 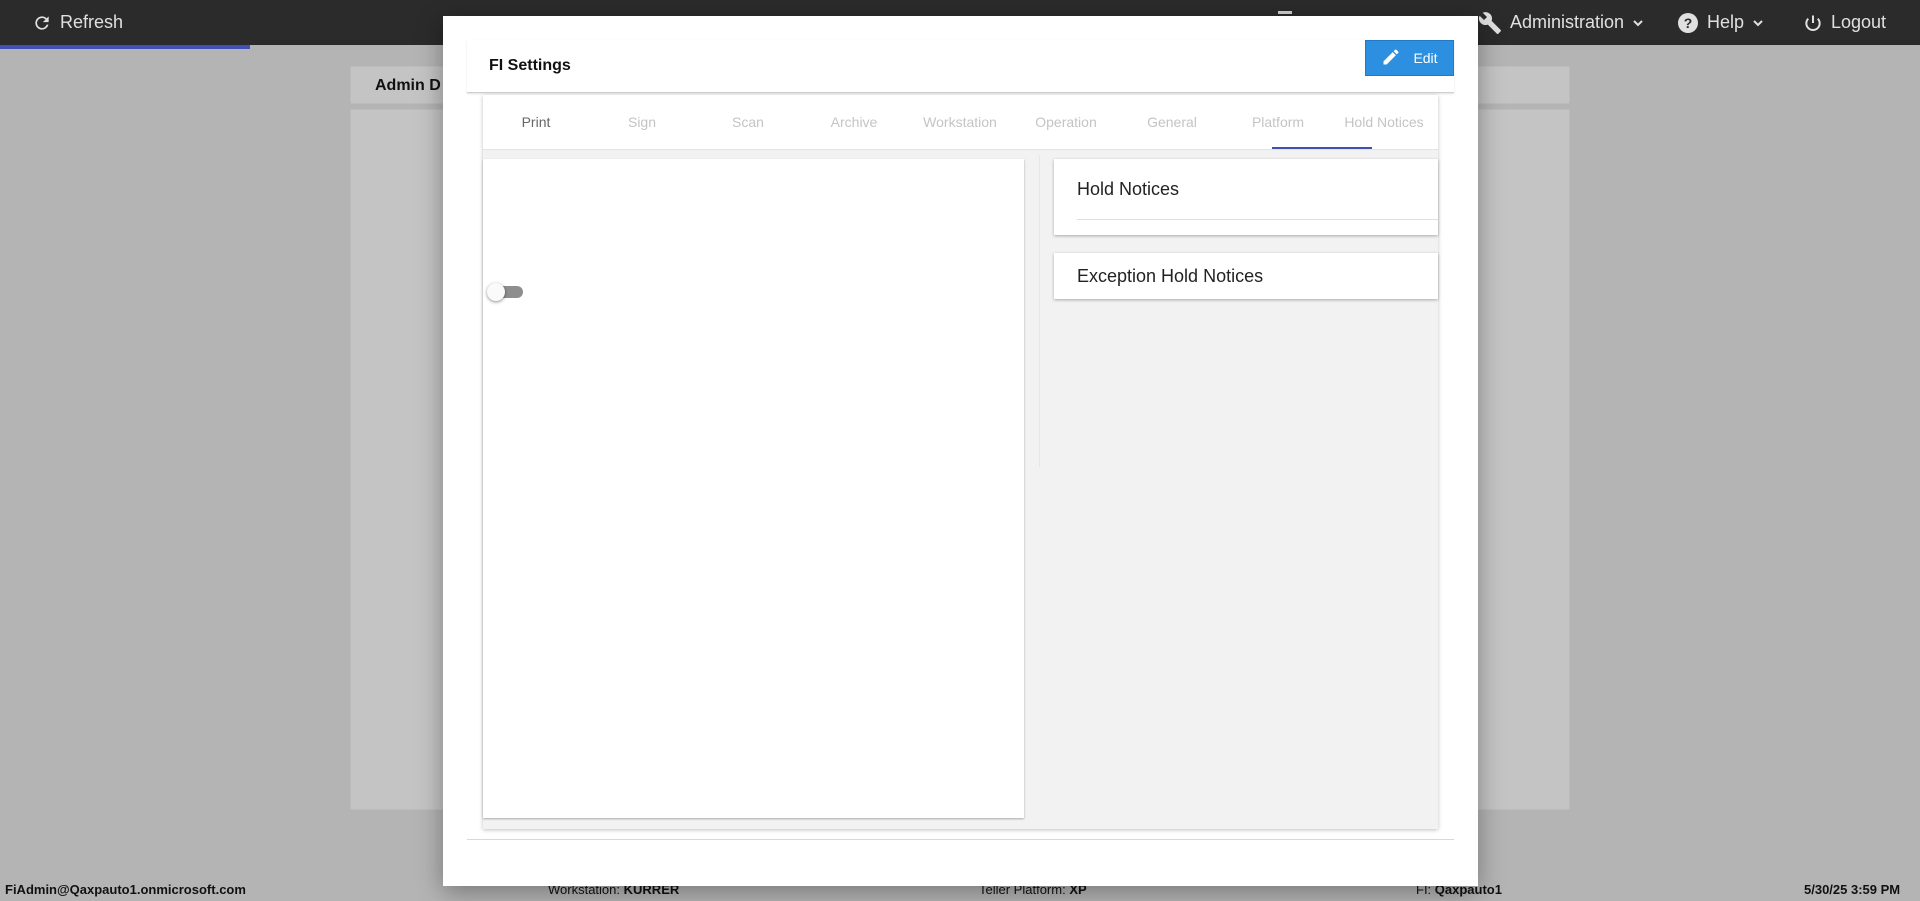 I want to click on hold-notices-title: Hold Notices, so click(x=1128, y=189).